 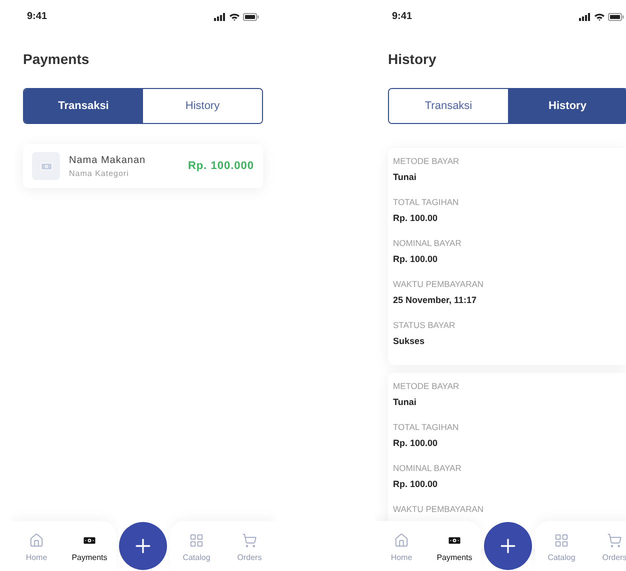 What do you see at coordinates (83, 106) in the screenshot?
I see `segment-tab: Transaksi` at bounding box center [83, 106].